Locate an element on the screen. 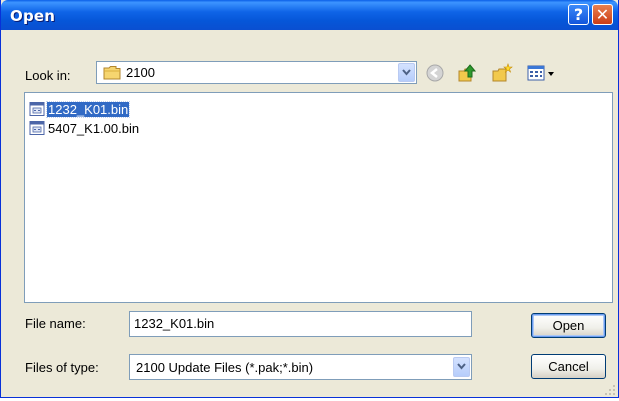  file-type-label: Files of type: is located at coordinates (62, 367).